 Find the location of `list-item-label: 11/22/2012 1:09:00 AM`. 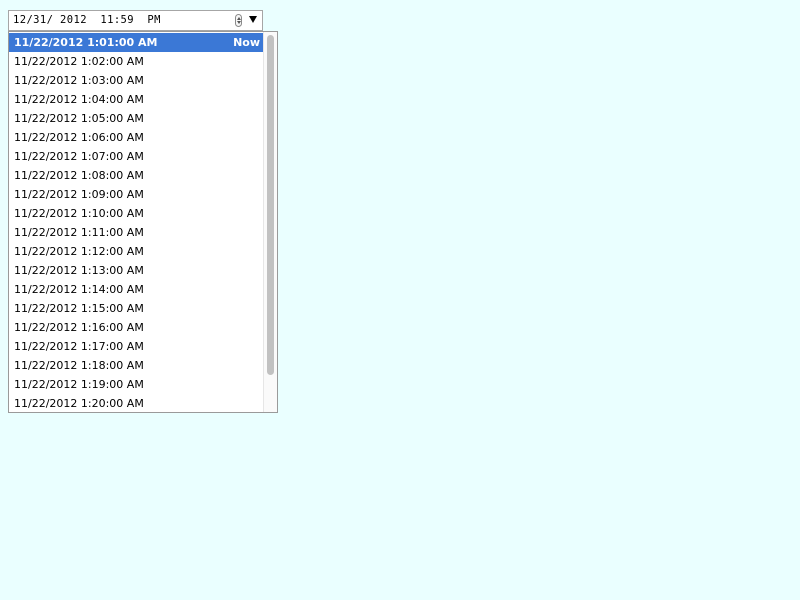

list-item-label: 11/22/2012 1:09:00 AM is located at coordinates (79, 194).